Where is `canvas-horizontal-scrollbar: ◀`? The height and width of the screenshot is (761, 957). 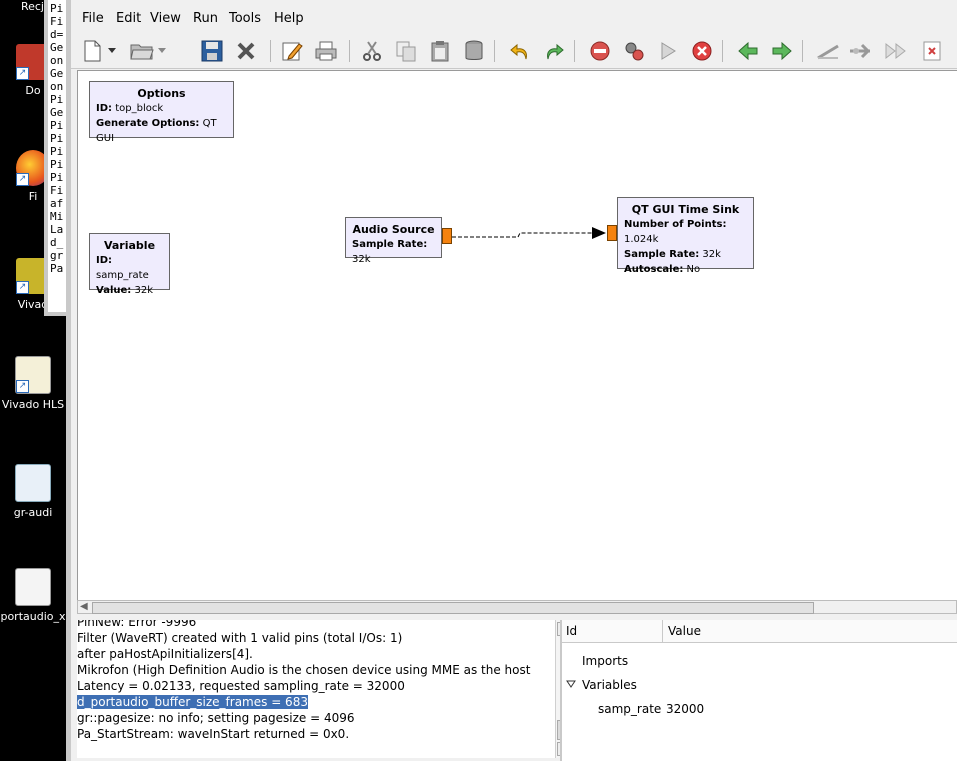
canvas-horizontal-scrollbar: ◀ is located at coordinates (517, 607).